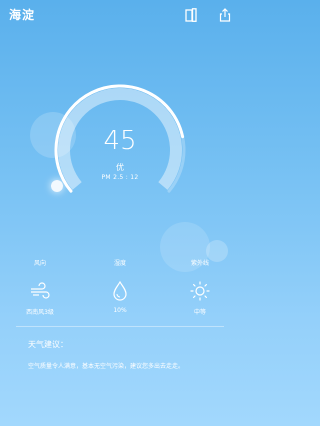 The width and height of the screenshot is (320, 426). What do you see at coordinates (40, 312) in the screenshot?
I see `stat-value: 西南风3级` at bounding box center [40, 312].